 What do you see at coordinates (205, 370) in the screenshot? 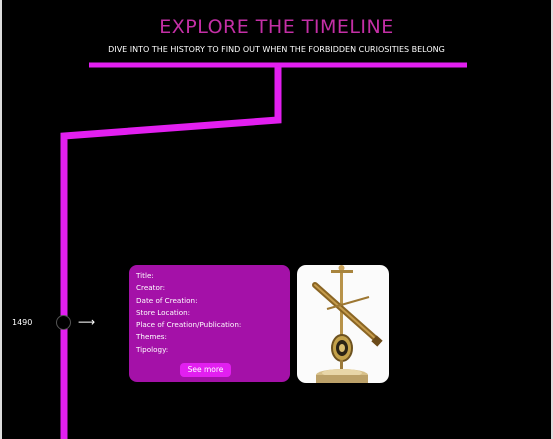
I see `see-more-button: See more` at bounding box center [205, 370].